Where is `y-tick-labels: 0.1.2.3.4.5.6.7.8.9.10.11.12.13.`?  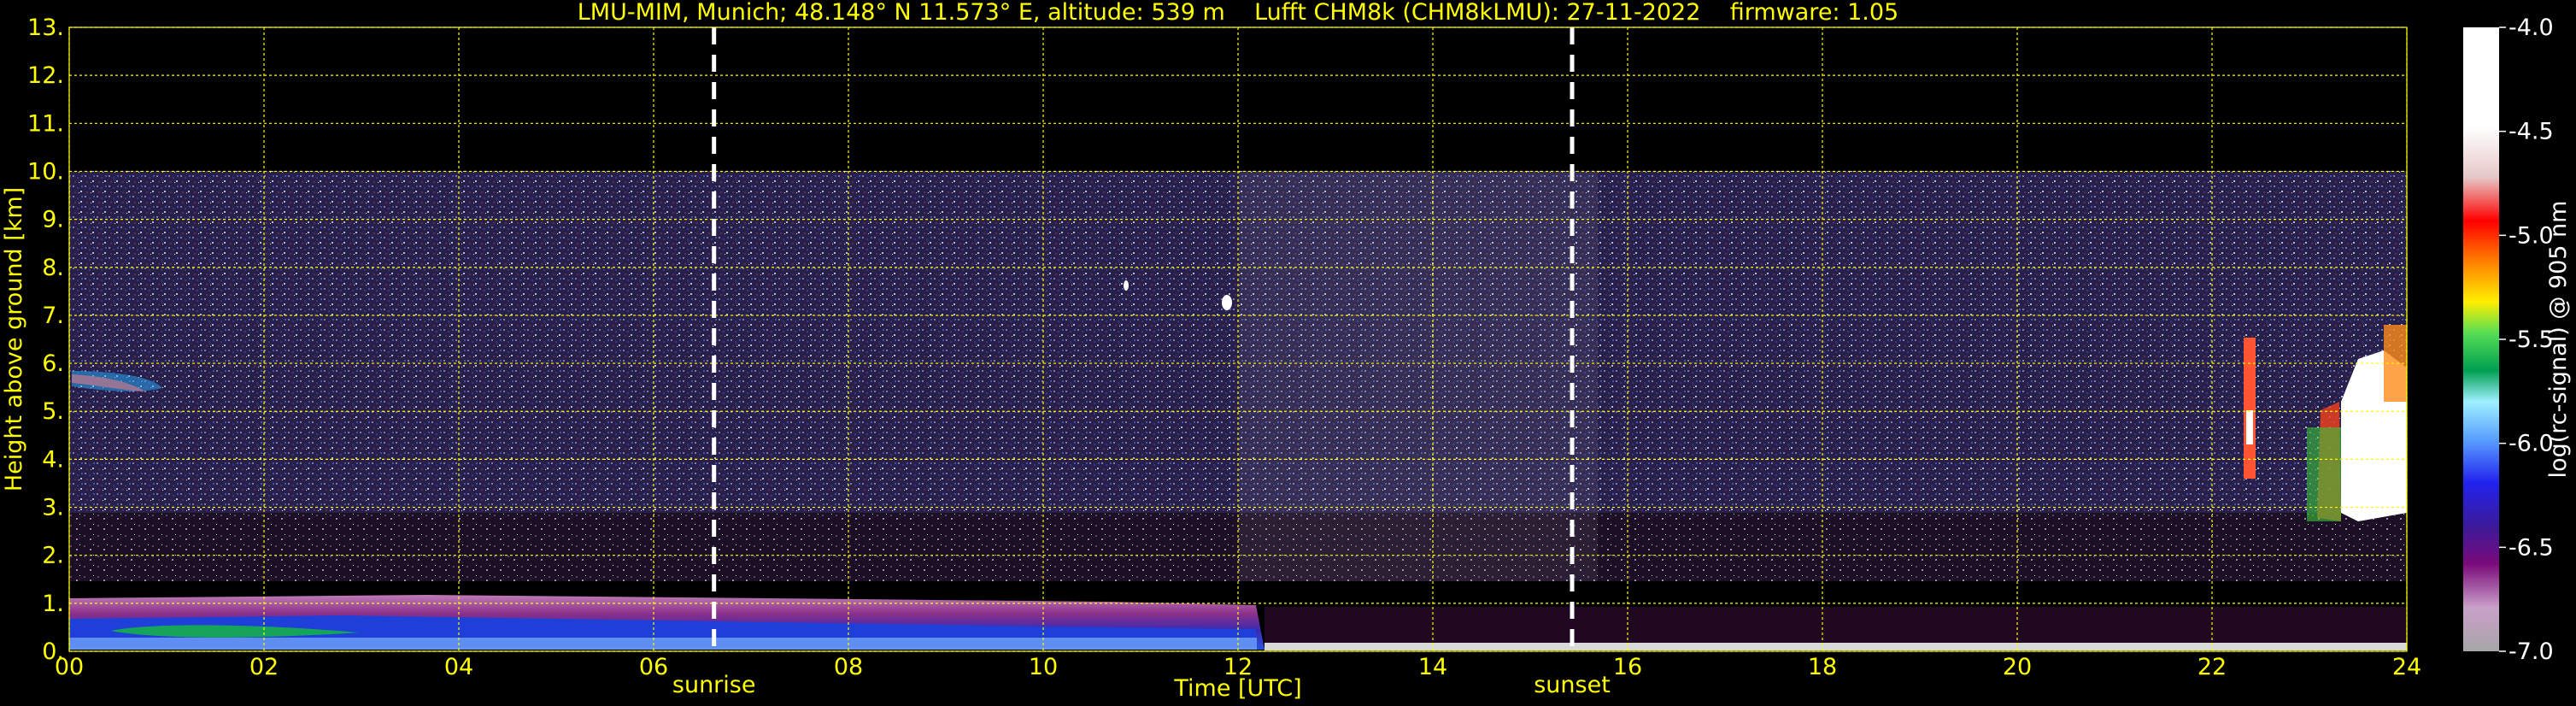 y-tick-labels: 0.1.2.3.4.5.6.7.8.9.10.11.12.13. is located at coordinates (45, 340).